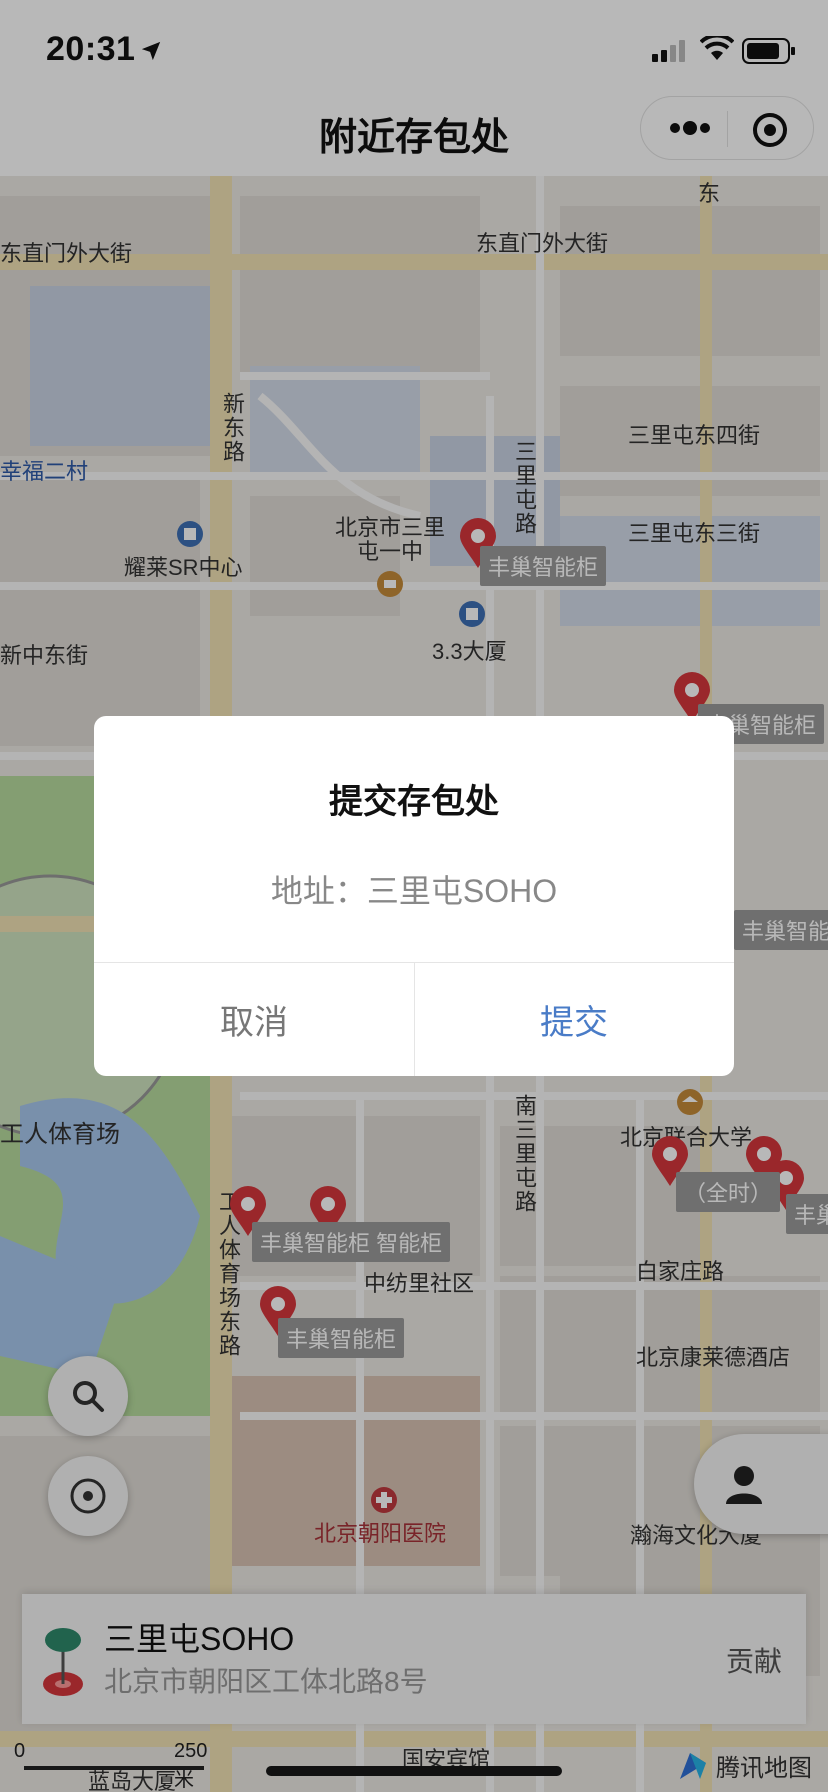 This screenshot has height=1792, width=828. Describe the element at coordinates (414, 802) in the screenshot. I see `dialog-title: 提交存包处` at that location.